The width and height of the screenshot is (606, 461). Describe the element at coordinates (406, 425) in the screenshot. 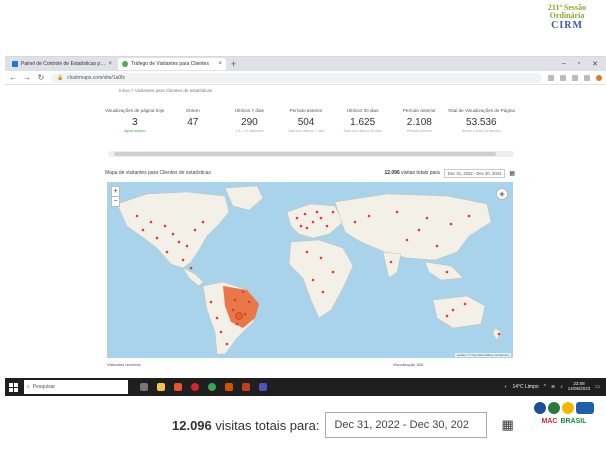

I see `caption-date-range-field: Dec 31, 2022 - Dec 30, 202` at that location.